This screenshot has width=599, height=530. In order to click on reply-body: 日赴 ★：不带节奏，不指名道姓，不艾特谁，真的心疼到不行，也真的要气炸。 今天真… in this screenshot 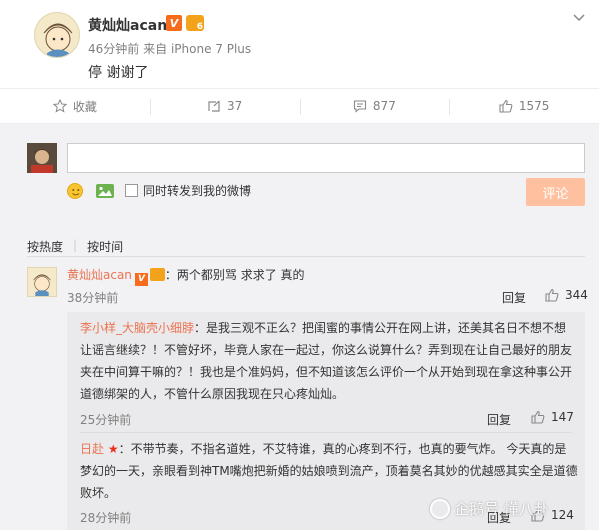, I will do `click(329, 471)`.